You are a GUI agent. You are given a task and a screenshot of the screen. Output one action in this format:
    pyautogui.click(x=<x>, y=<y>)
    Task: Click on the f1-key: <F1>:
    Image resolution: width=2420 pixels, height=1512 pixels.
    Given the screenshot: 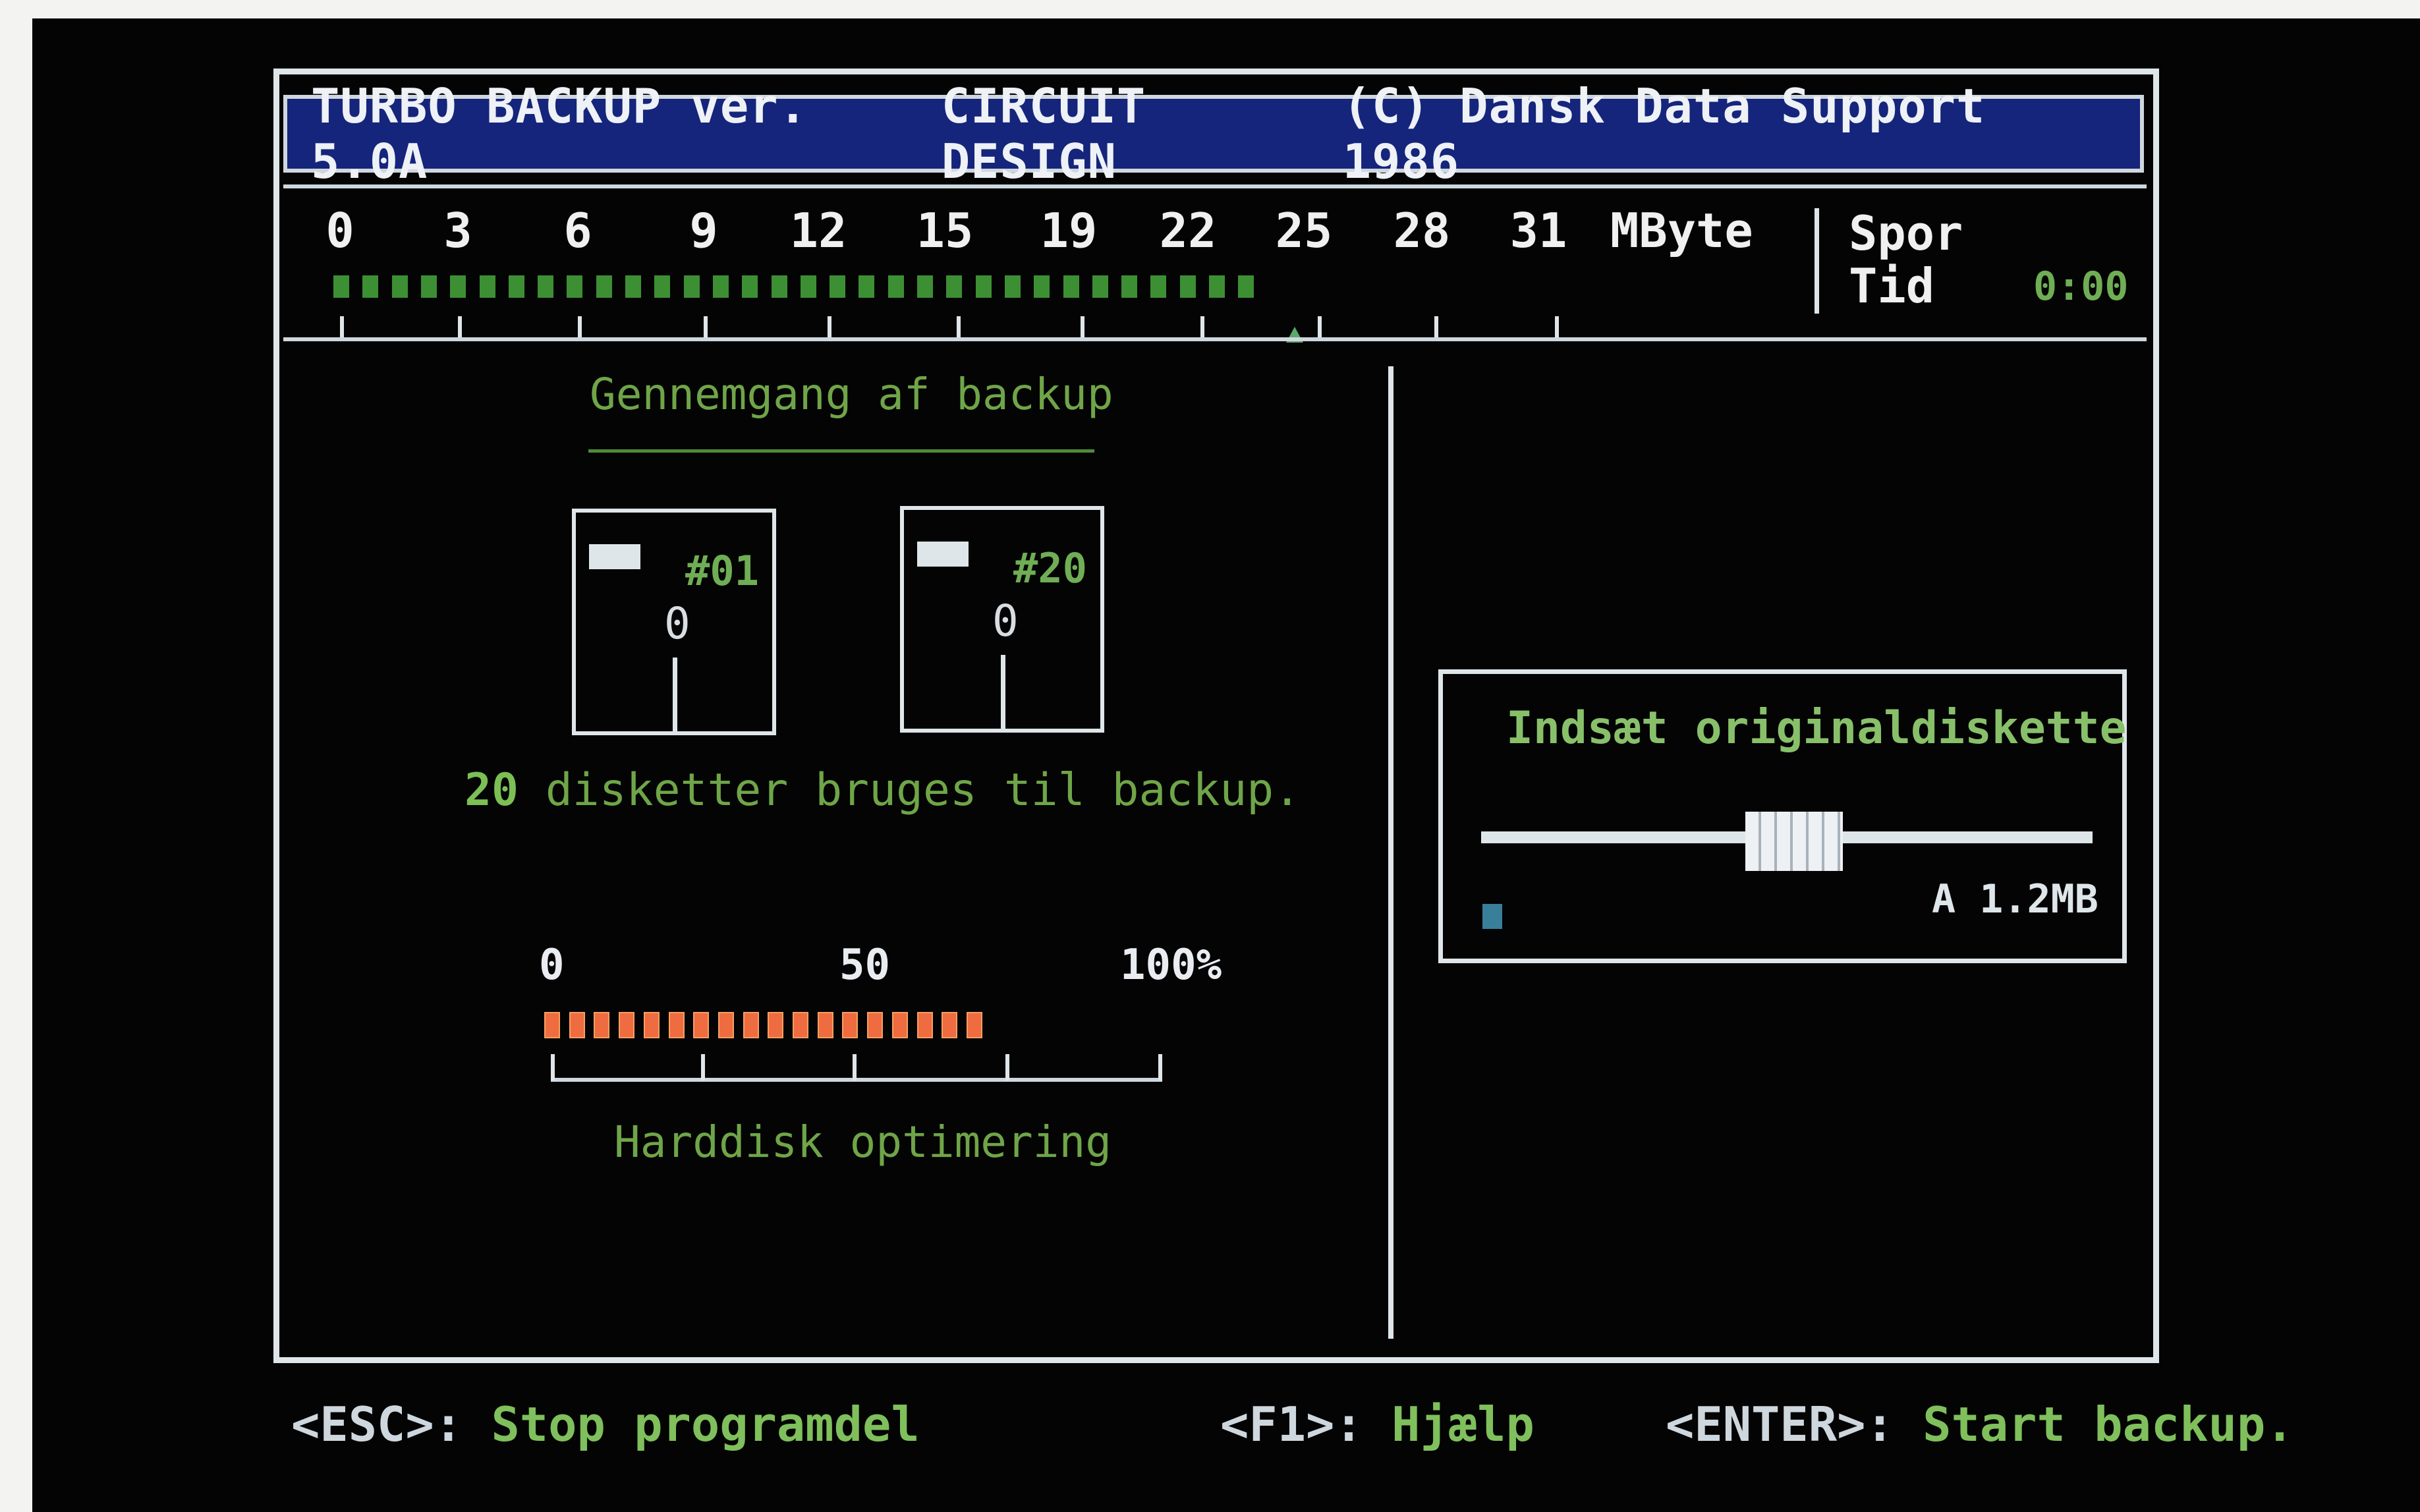 What is the action you would take?
    pyautogui.click(x=1291, y=1424)
    